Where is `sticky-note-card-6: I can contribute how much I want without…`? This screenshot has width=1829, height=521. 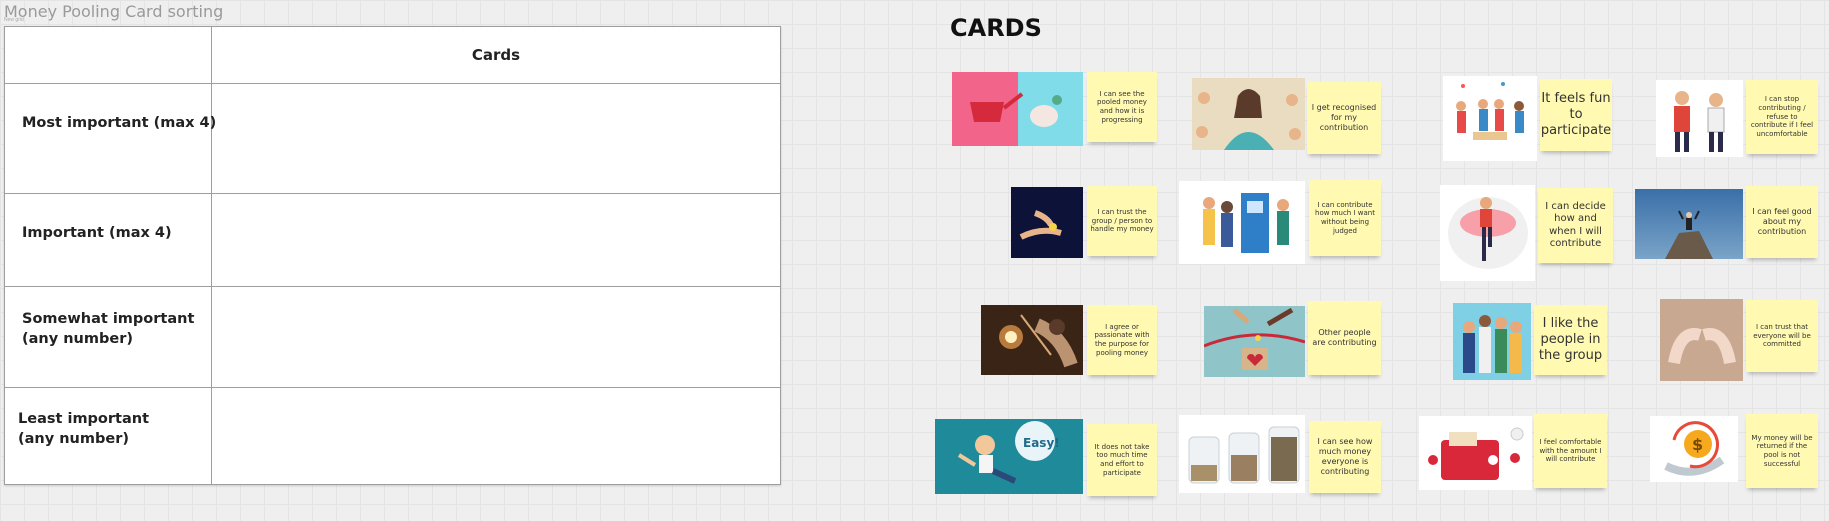
sticky-note-card-6: I can contribute how much I want without… is located at coordinates (1345, 218).